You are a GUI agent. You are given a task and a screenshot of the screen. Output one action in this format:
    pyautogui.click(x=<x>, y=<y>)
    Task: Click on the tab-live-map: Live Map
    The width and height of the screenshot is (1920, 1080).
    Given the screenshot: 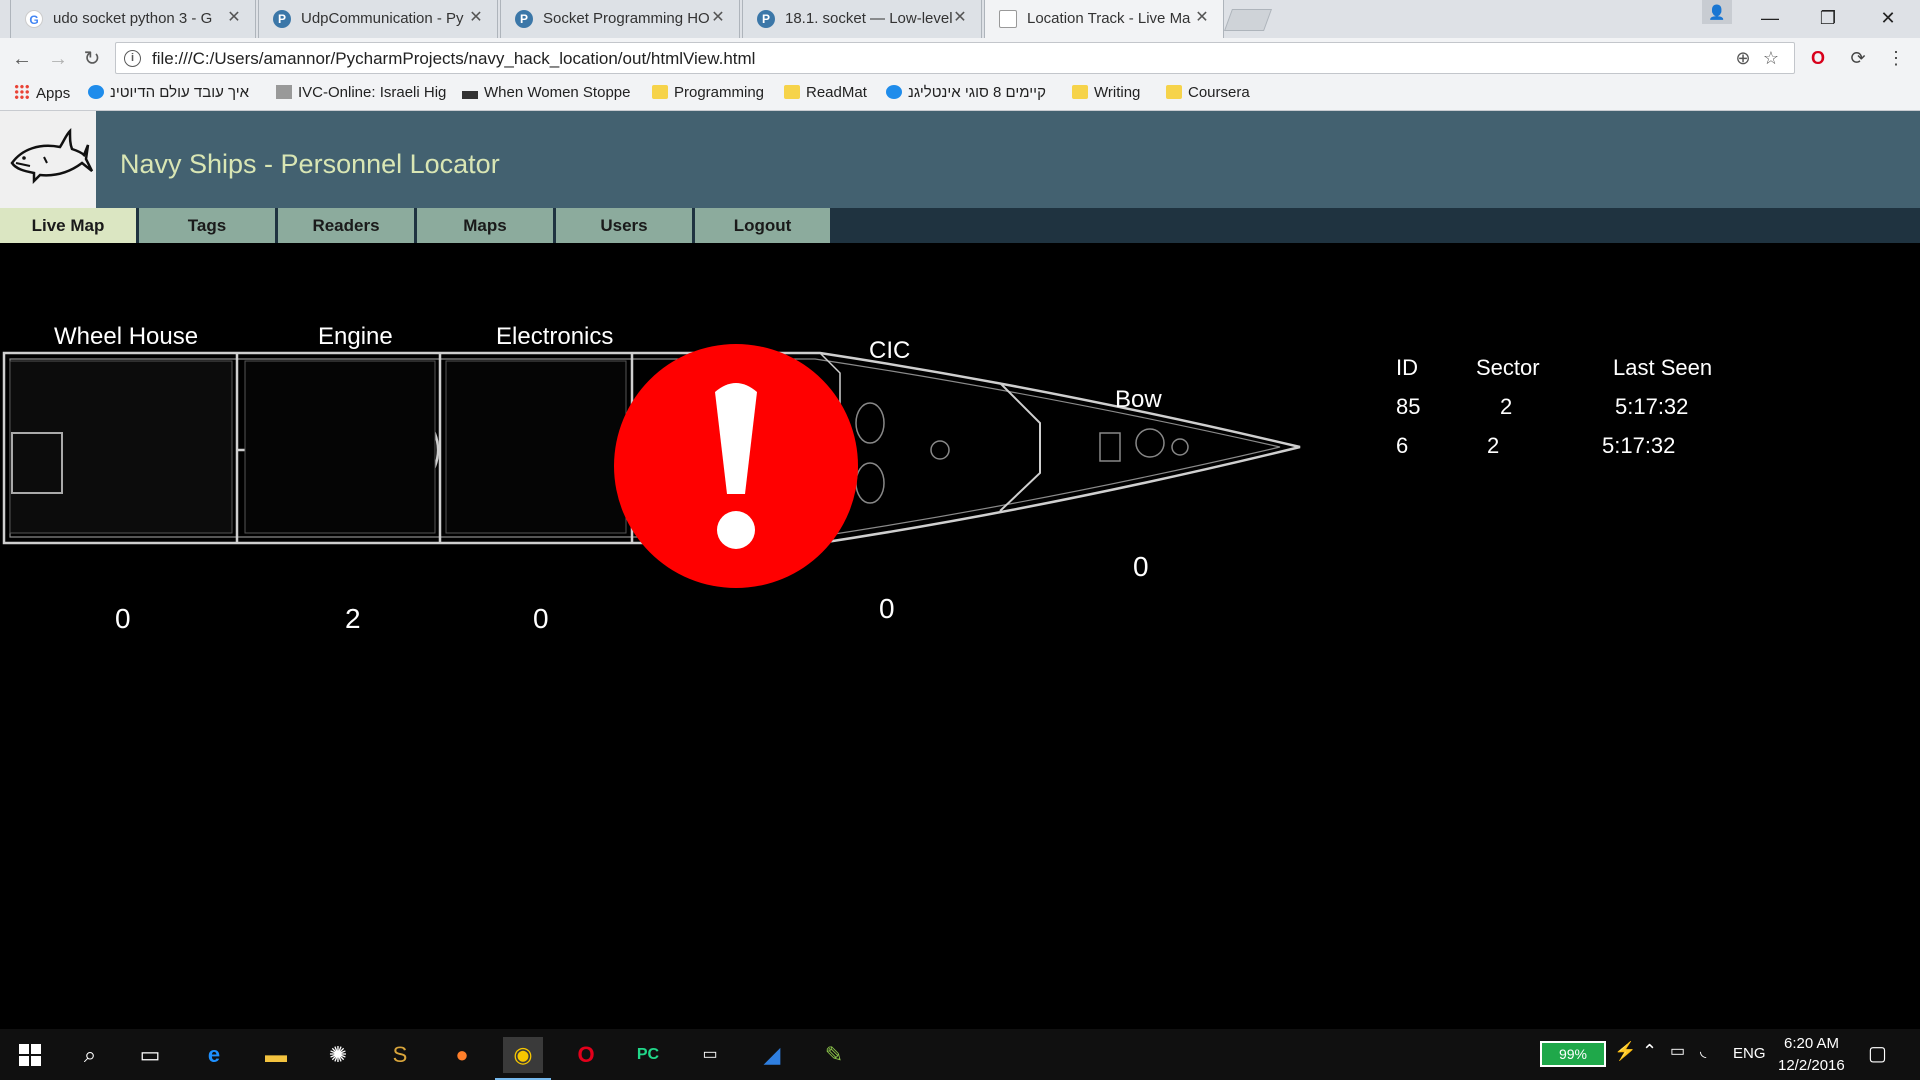 What is the action you would take?
    pyautogui.click(x=69, y=225)
    